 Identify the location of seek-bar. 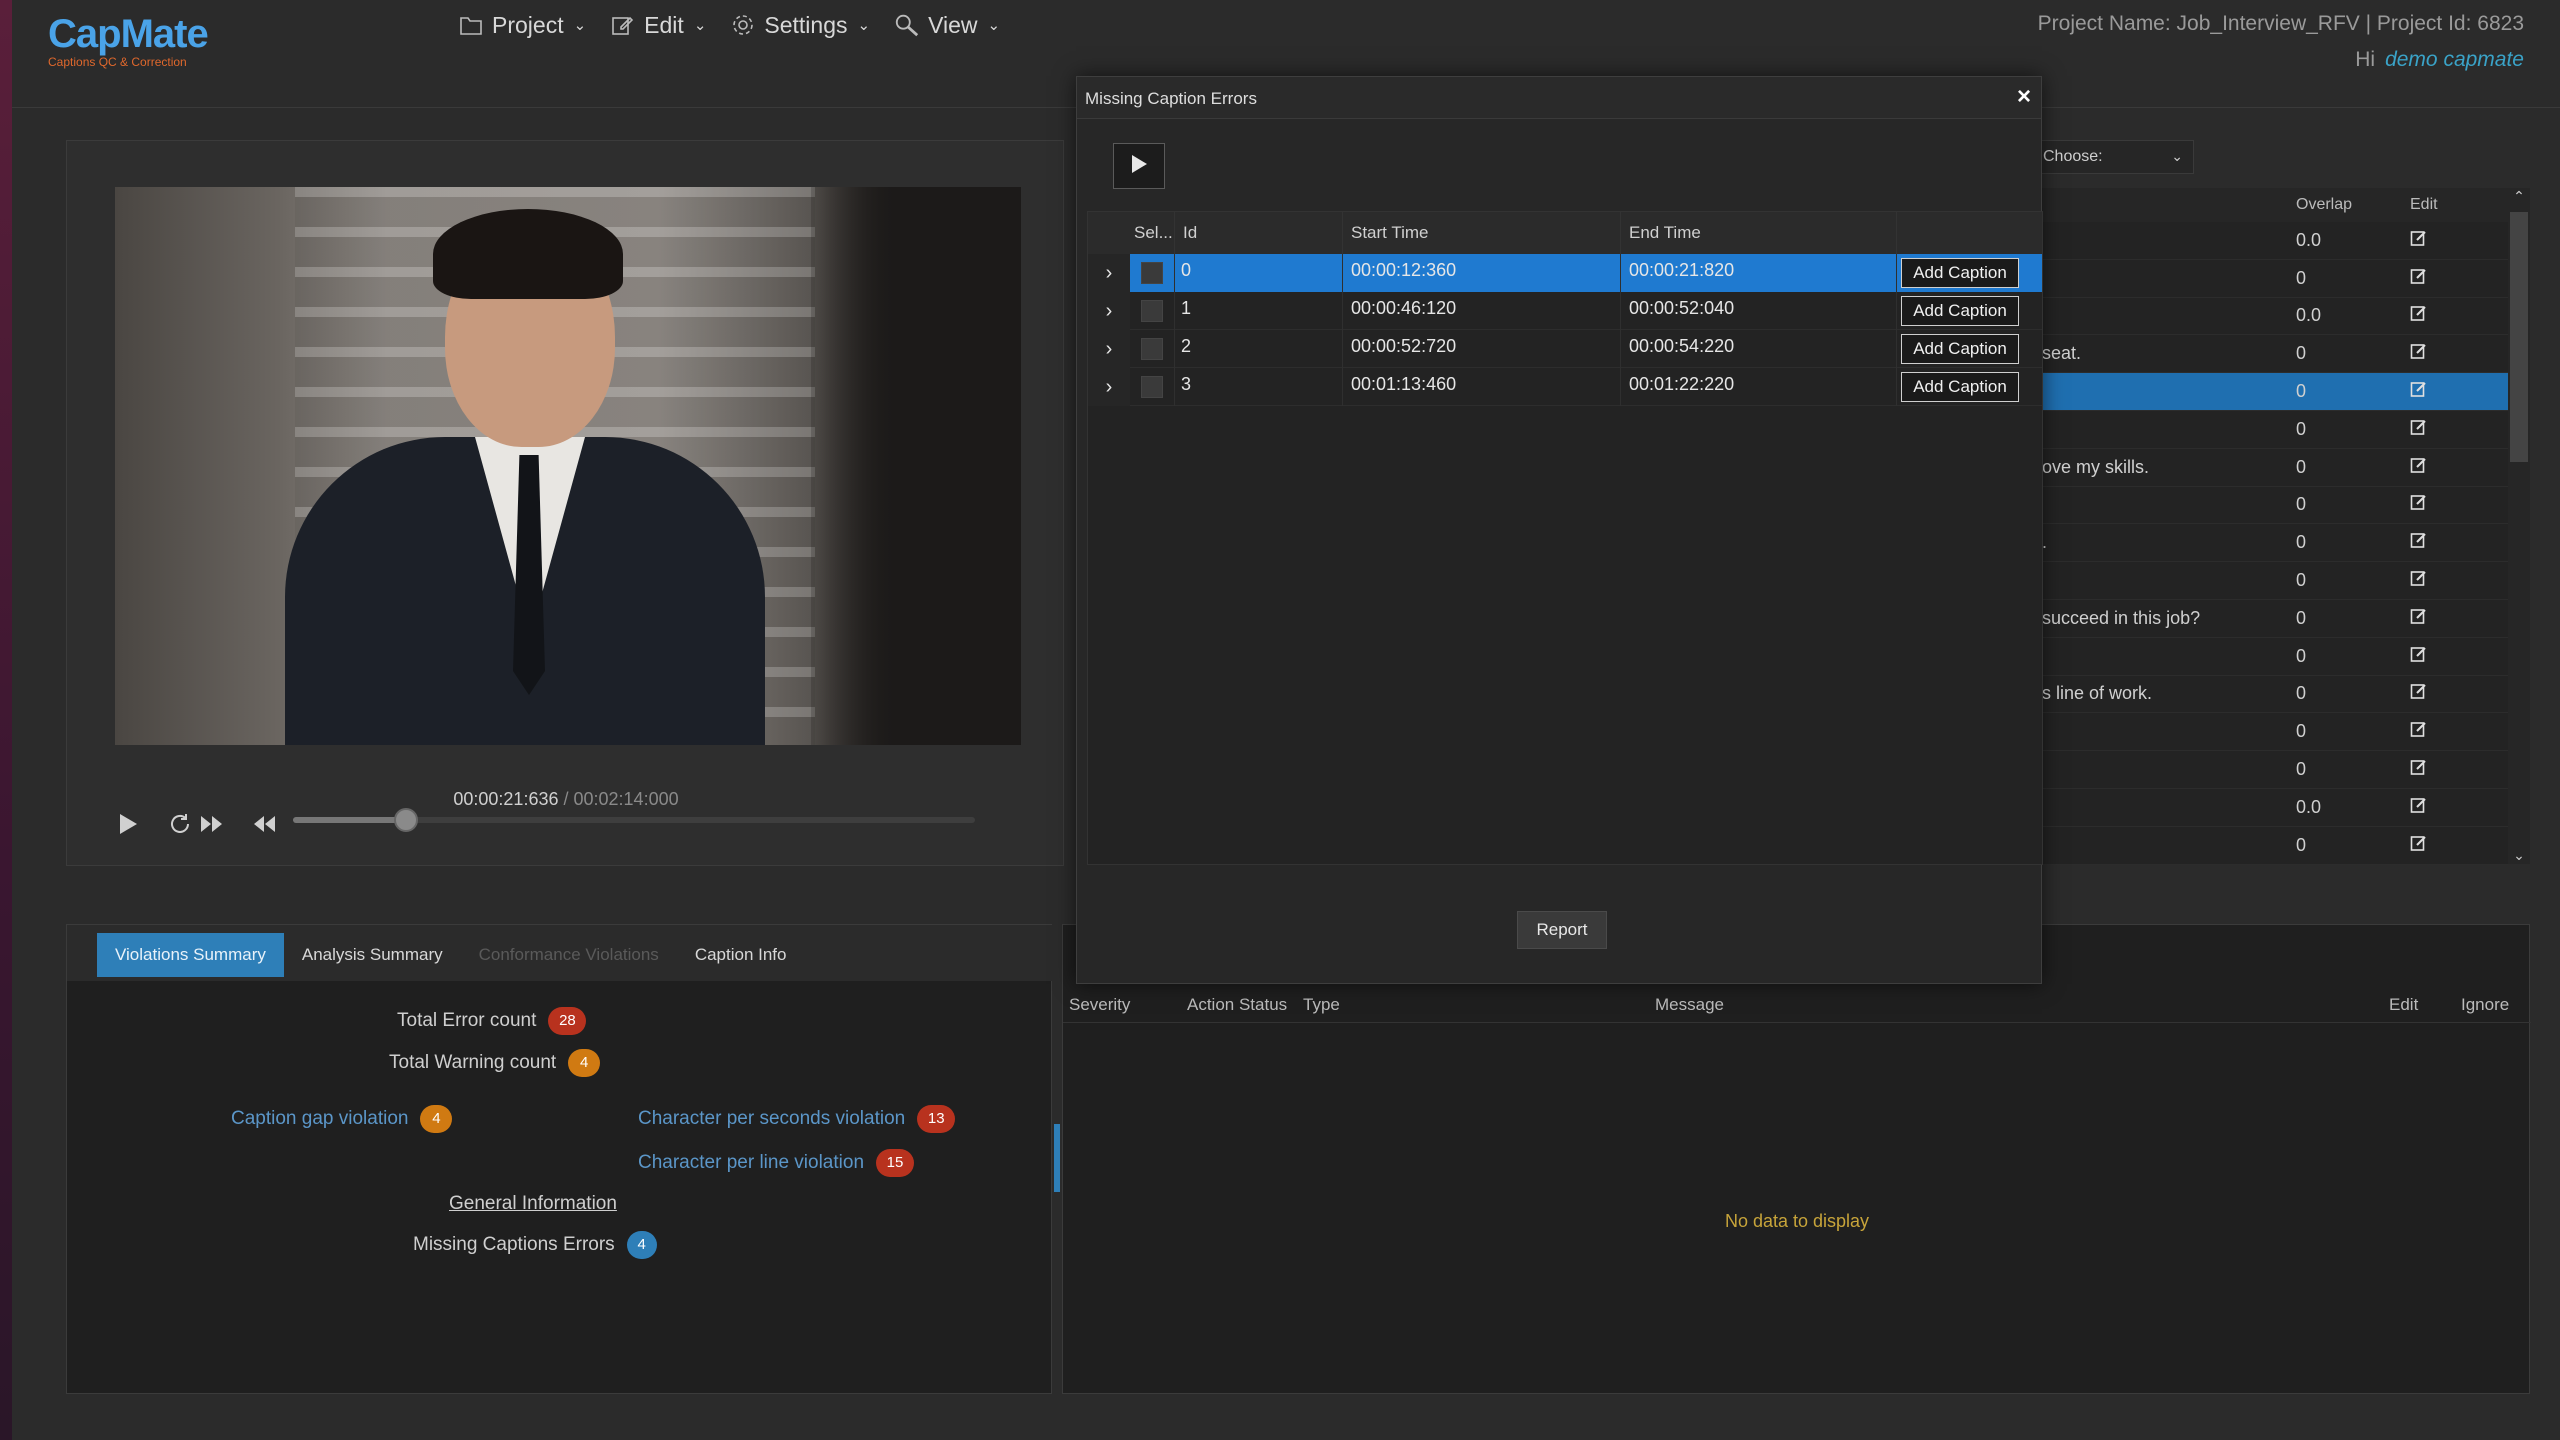
(634, 820).